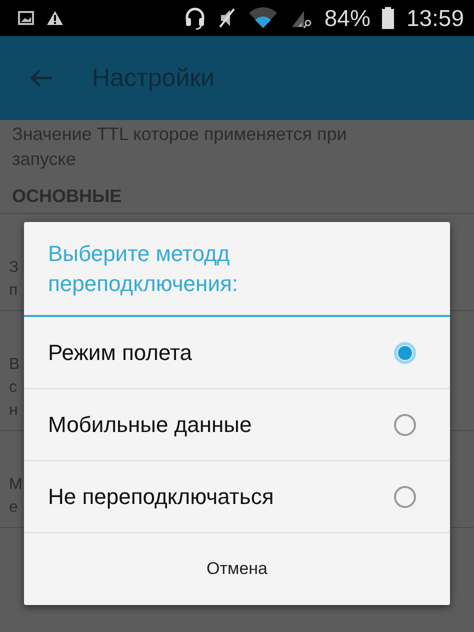  I want to click on warning-icon, so click(55, 18).